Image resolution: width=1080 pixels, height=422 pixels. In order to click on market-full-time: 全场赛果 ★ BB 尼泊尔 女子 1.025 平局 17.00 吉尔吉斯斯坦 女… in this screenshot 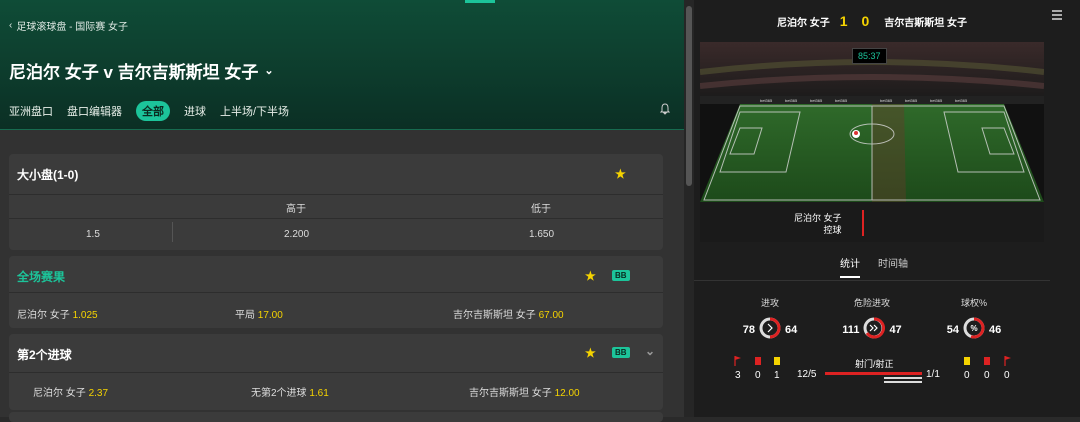, I will do `click(336, 292)`.